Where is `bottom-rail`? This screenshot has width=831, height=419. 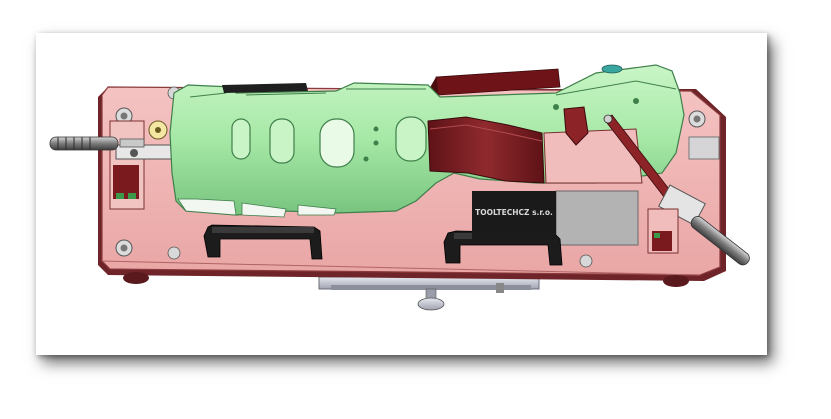
bottom-rail is located at coordinates (429, 293).